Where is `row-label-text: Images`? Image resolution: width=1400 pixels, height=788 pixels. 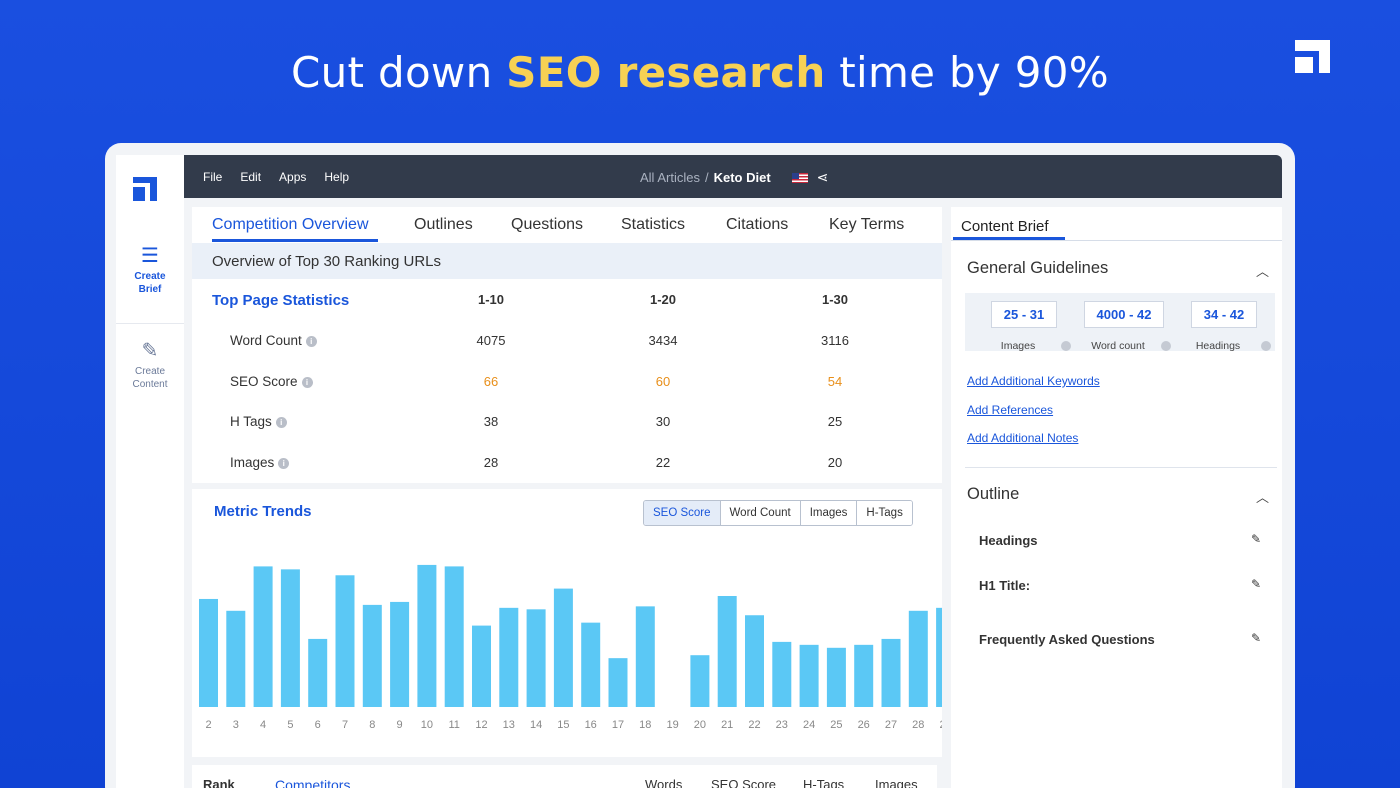
row-label-text: Images is located at coordinates (252, 462).